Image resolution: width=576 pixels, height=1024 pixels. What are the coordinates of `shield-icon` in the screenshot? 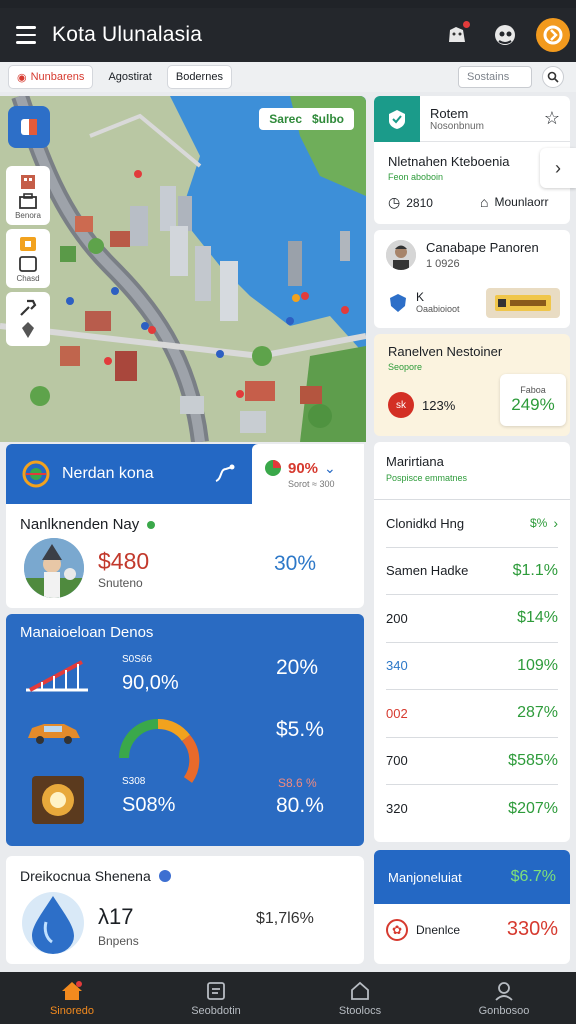 It's located at (398, 305).